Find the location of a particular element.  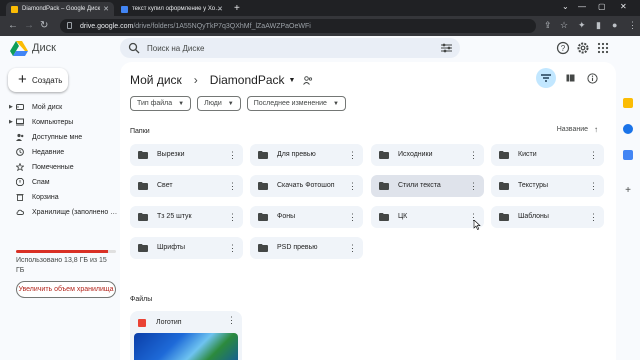

settings-gear-icon is located at coordinates (583, 48).